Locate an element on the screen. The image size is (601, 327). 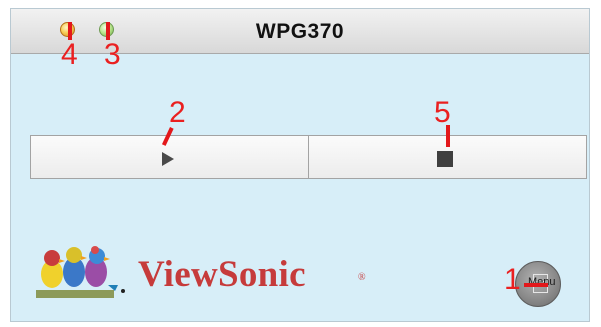
annotation-1-mark is located at coordinates (536, 285).